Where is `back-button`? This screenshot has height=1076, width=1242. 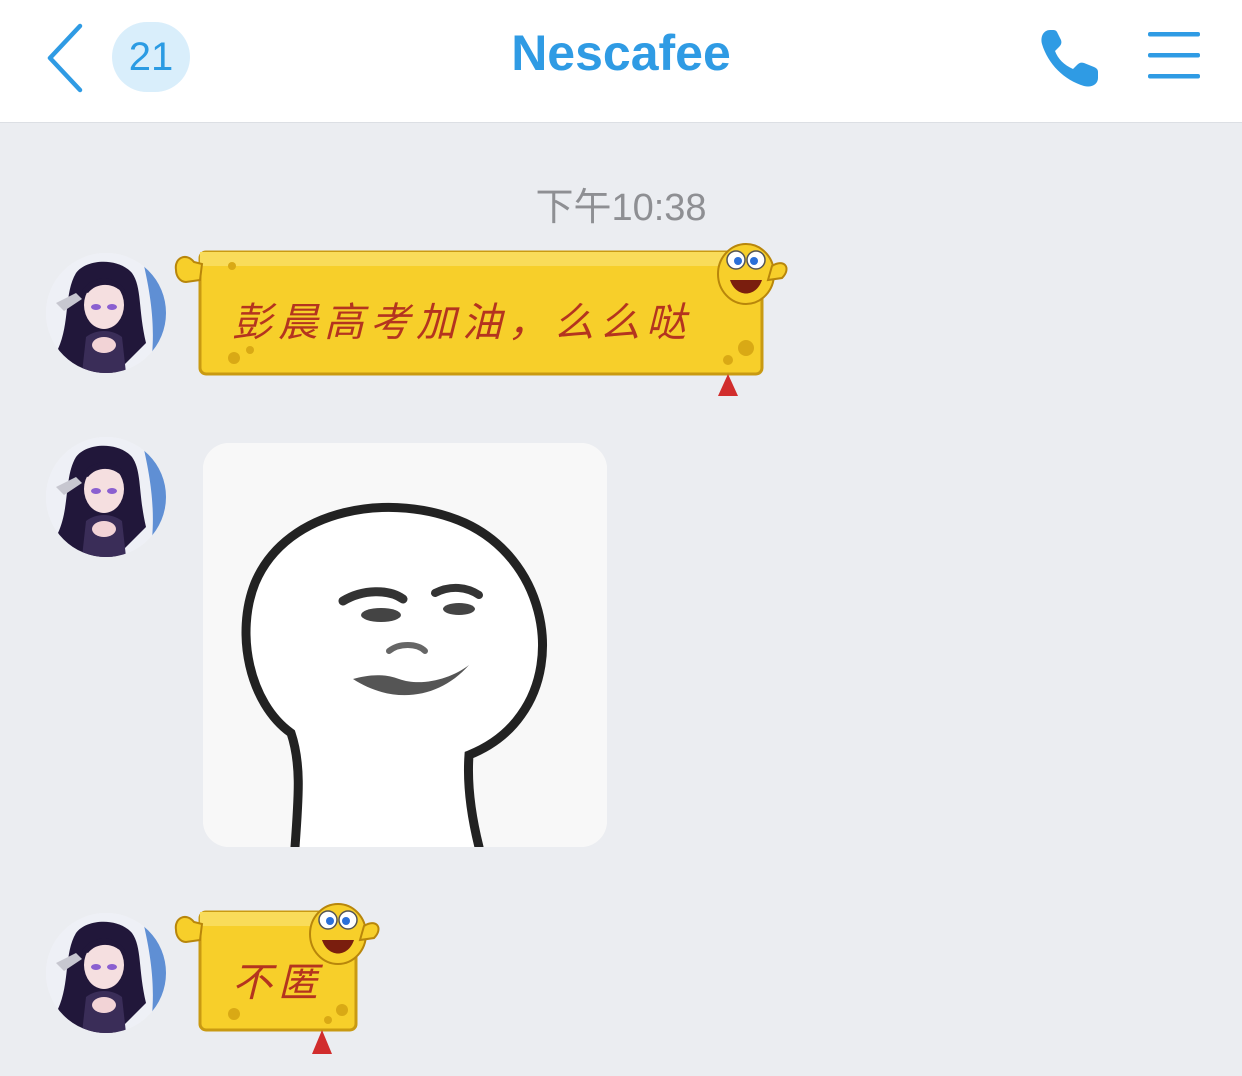
back-button is located at coordinates (68, 58).